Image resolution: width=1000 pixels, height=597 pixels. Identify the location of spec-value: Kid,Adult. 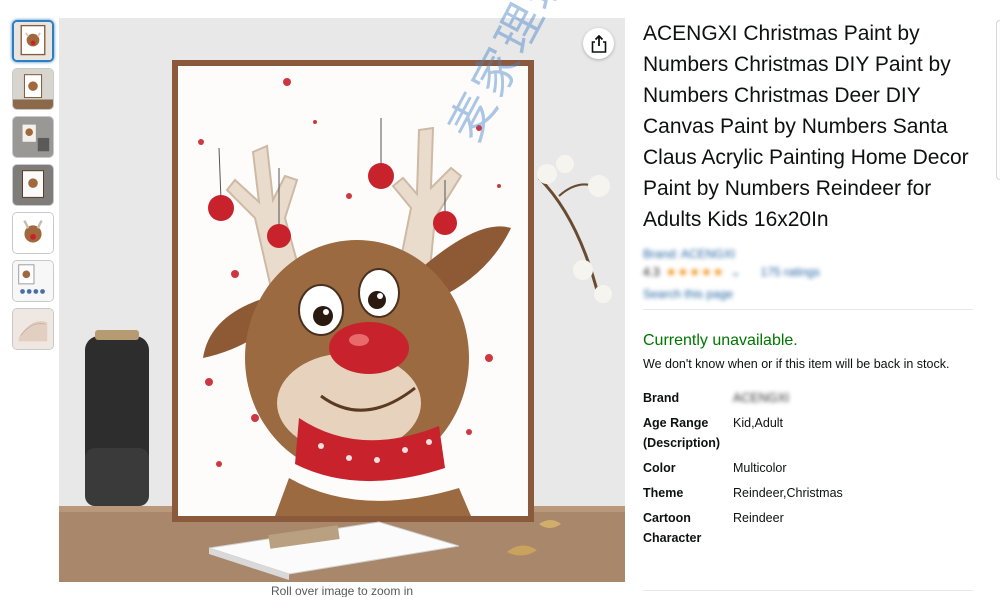
(758, 423).